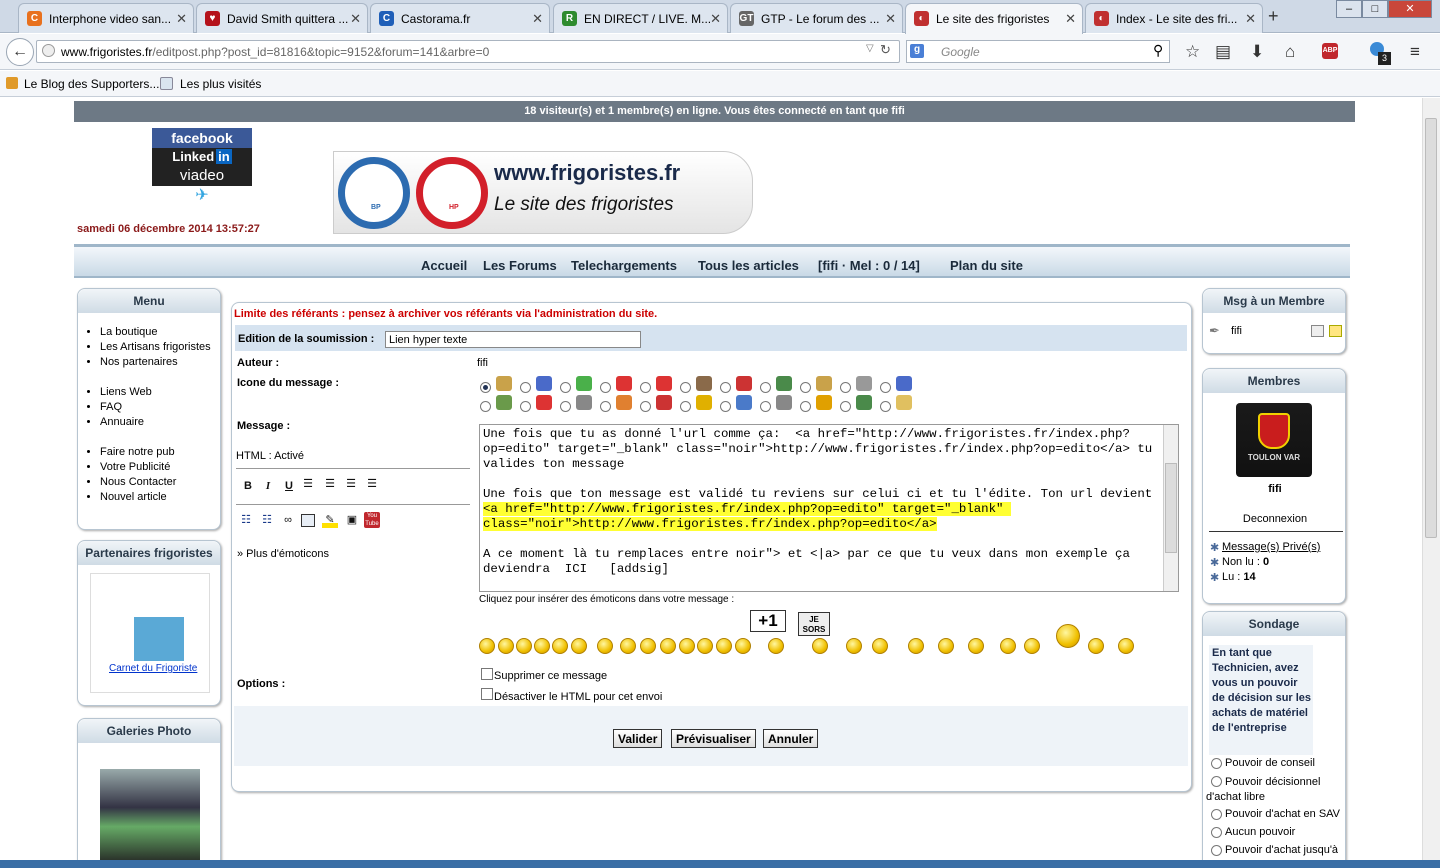 This screenshot has height=868, width=1440. Describe the element at coordinates (994, 18) in the screenshot. I see `browser-tab-6: ◐ Le site des frigoristes ✕` at that location.